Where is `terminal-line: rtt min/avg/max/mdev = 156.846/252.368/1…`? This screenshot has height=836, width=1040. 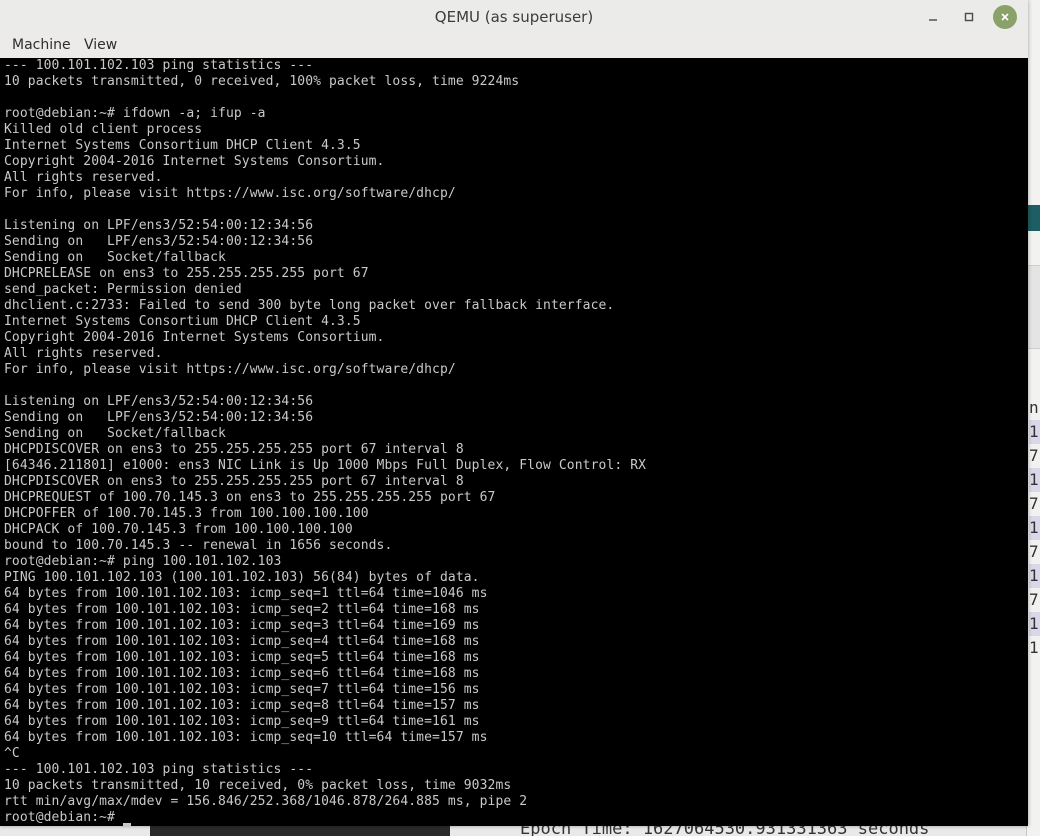
terminal-line: rtt min/avg/max/mdev = 156.846/252.368/1… is located at coordinates (266, 801).